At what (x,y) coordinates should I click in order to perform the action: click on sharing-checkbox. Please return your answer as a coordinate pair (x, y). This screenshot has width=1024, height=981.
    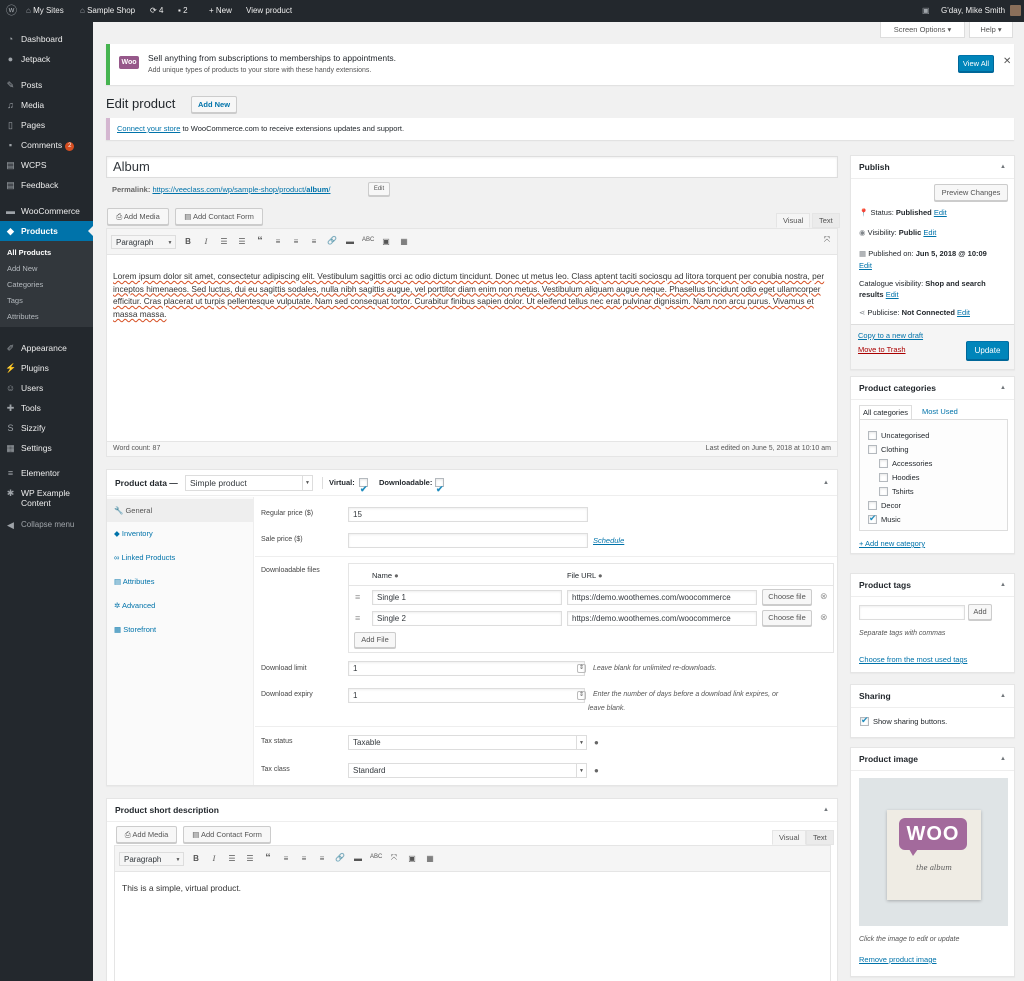
    Looking at the image, I should click on (864, 720).